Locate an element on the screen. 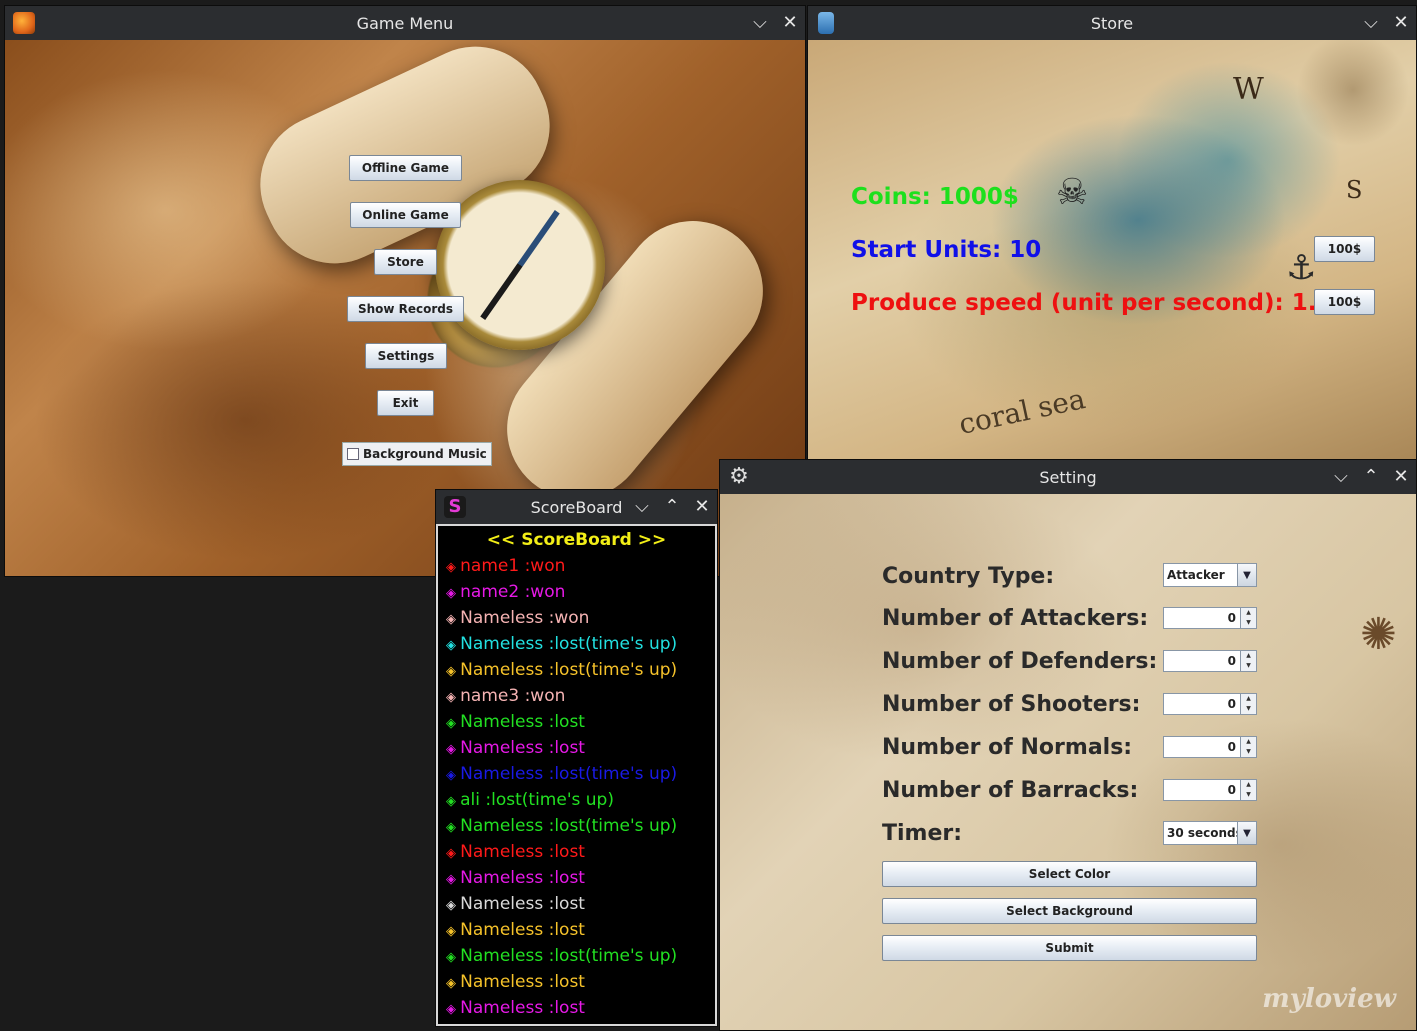  timer-value: 30 seconds is located at coordinates (1205, 833).